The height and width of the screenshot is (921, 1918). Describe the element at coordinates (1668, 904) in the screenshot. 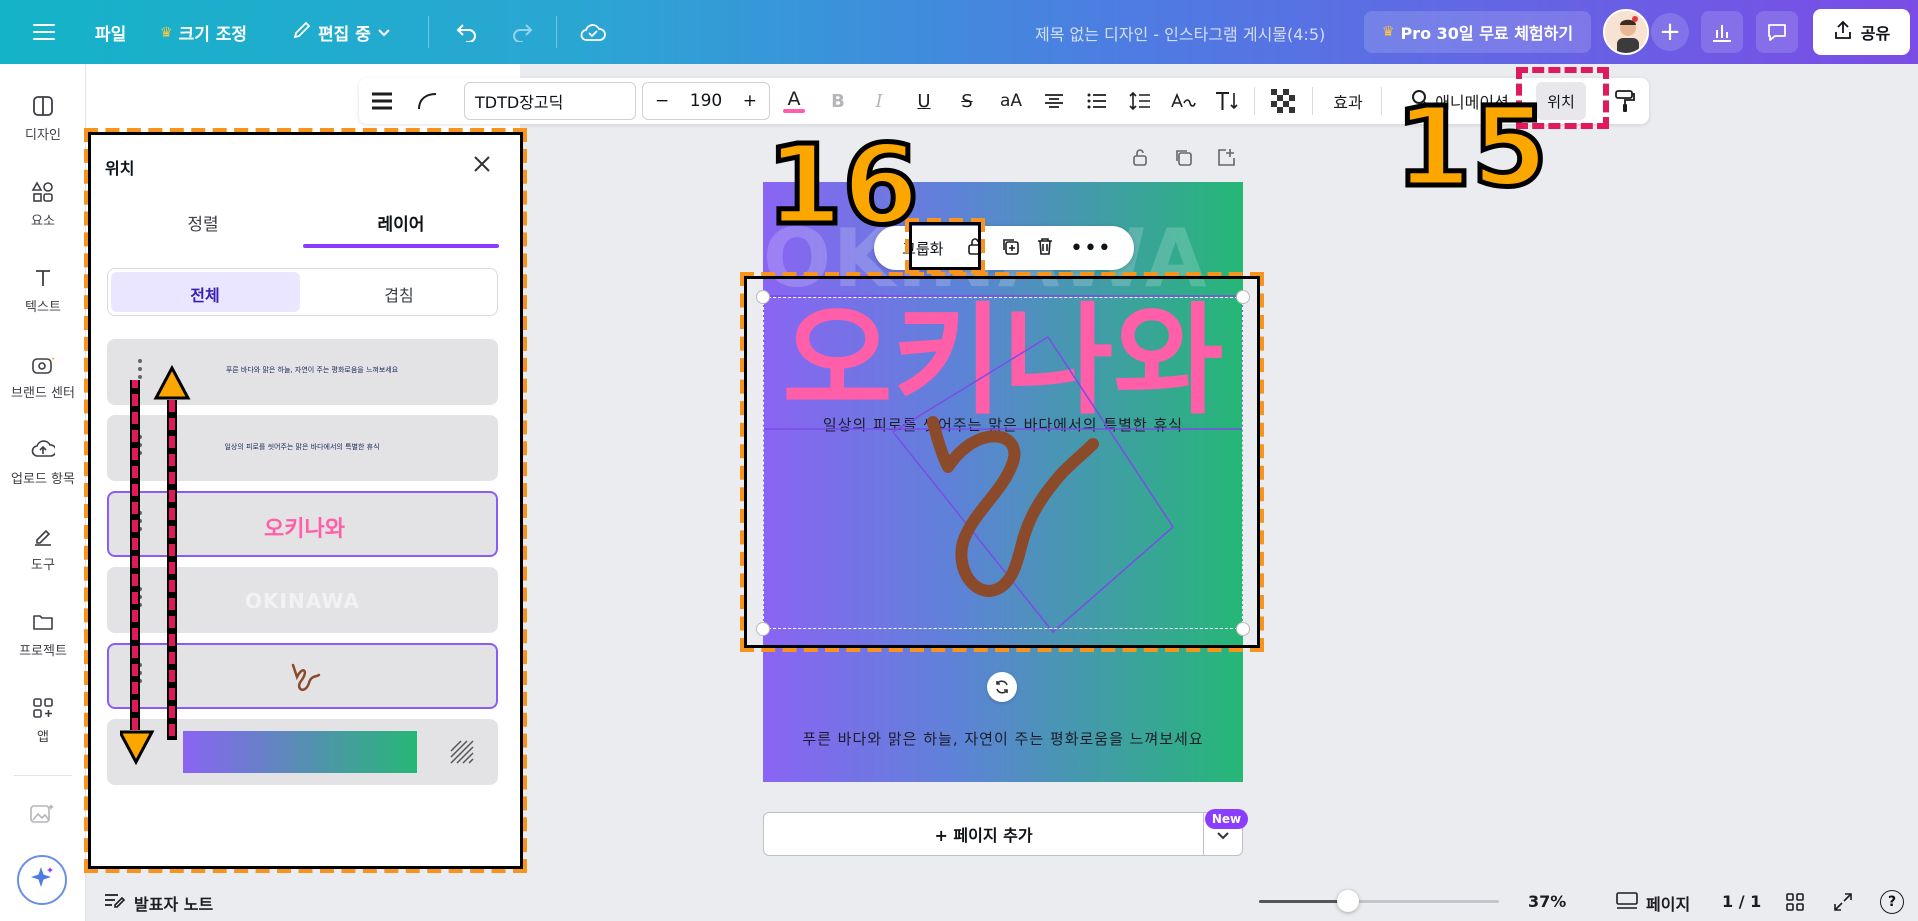

I see `pages-label: 페이지` at that location.